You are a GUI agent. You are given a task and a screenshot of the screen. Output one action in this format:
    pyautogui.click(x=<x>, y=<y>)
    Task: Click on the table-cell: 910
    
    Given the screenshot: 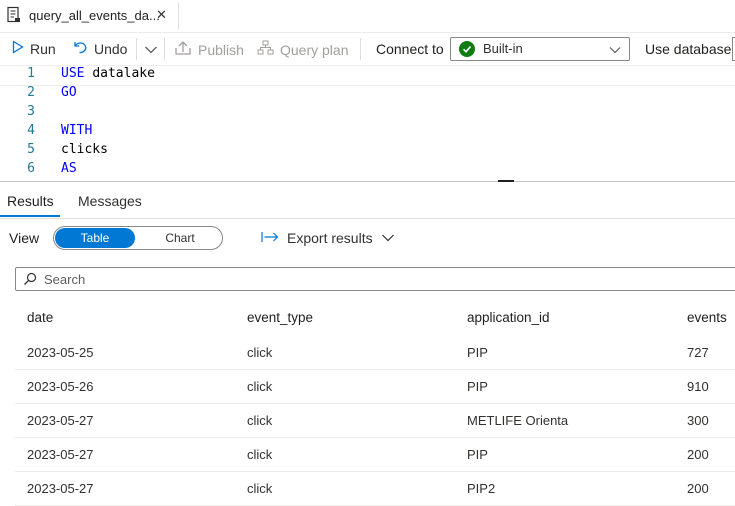 What is the action you would take?
    pyautogui.click(x=698, y=386)
    